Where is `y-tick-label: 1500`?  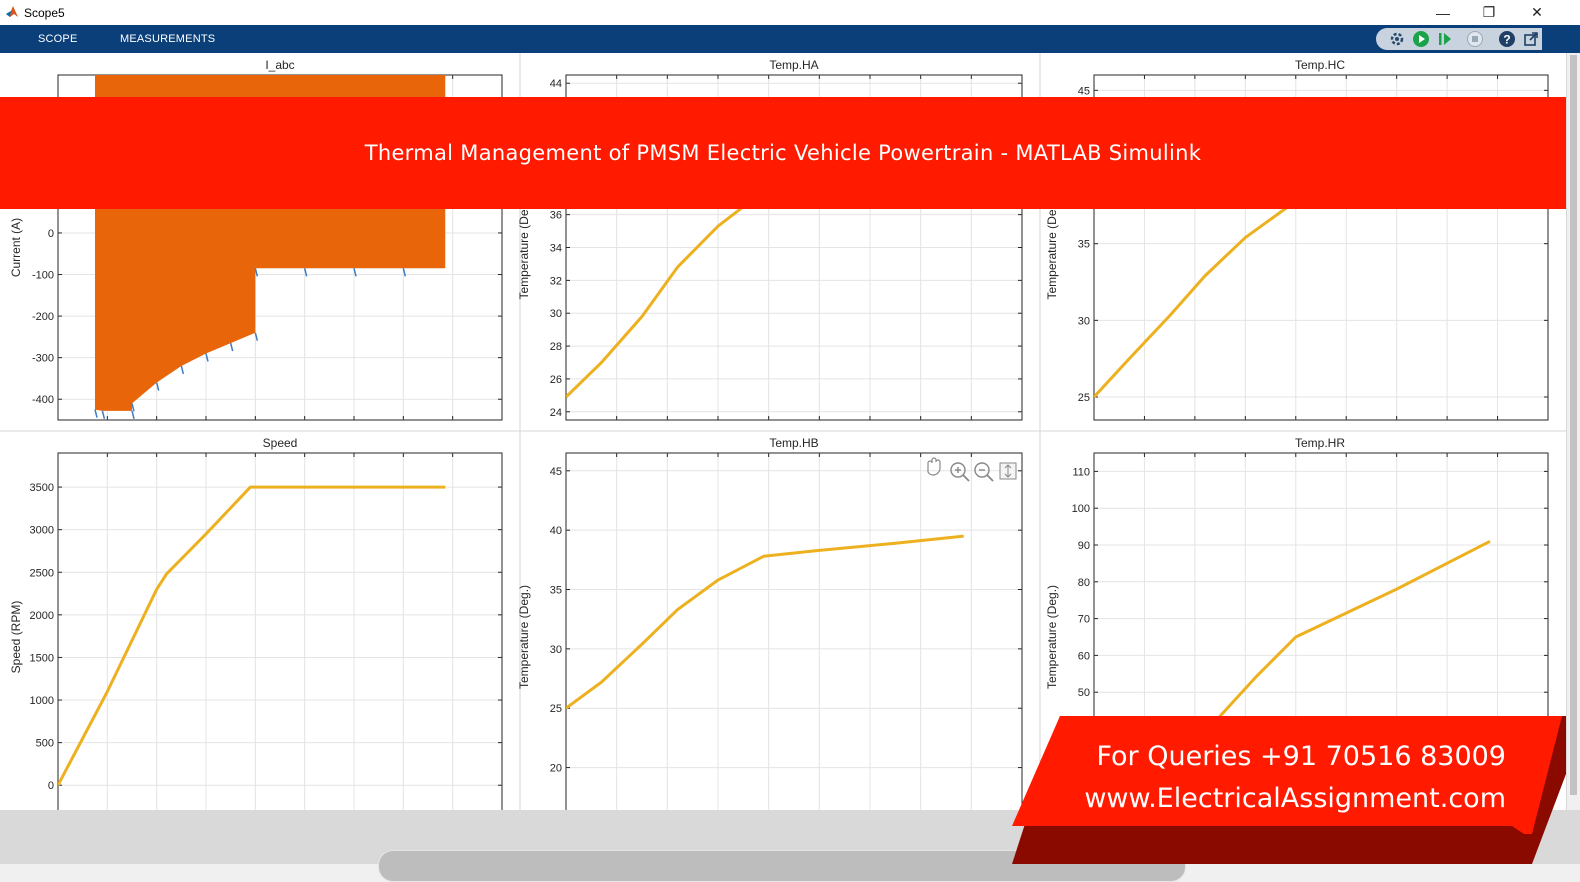
y-tick-label: 1500 is located at coordinates (42, 658).